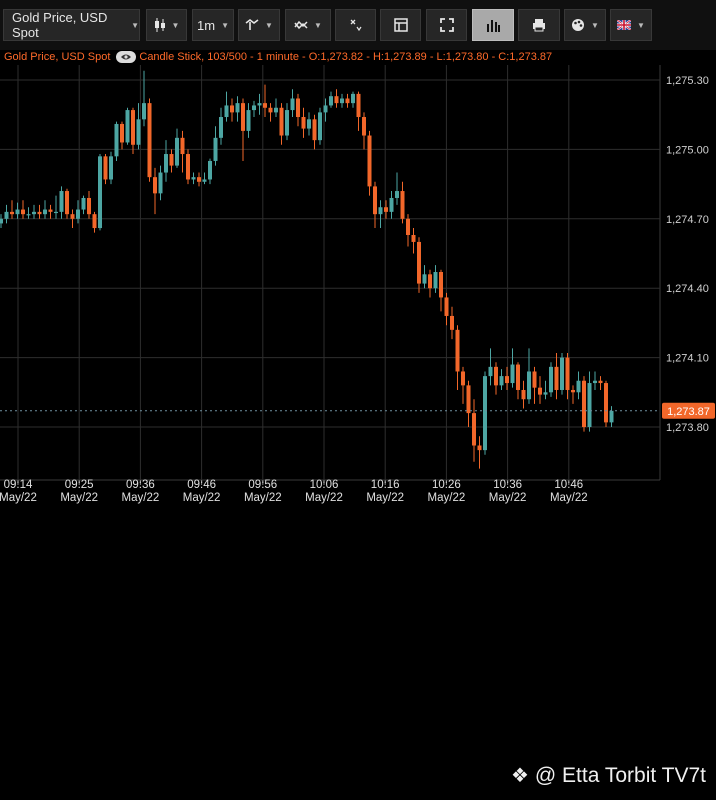  I want to click on drawing-tools-button, so click(355, 25).